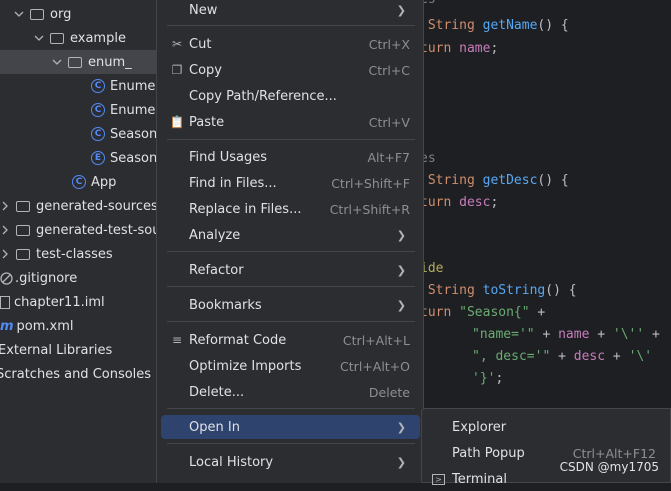 This screenshot has height=491, width=671. What do you see at coordinates (484, 378) in the screenshot?
I see `code-token: '}'` at bounding box center [484, 378].